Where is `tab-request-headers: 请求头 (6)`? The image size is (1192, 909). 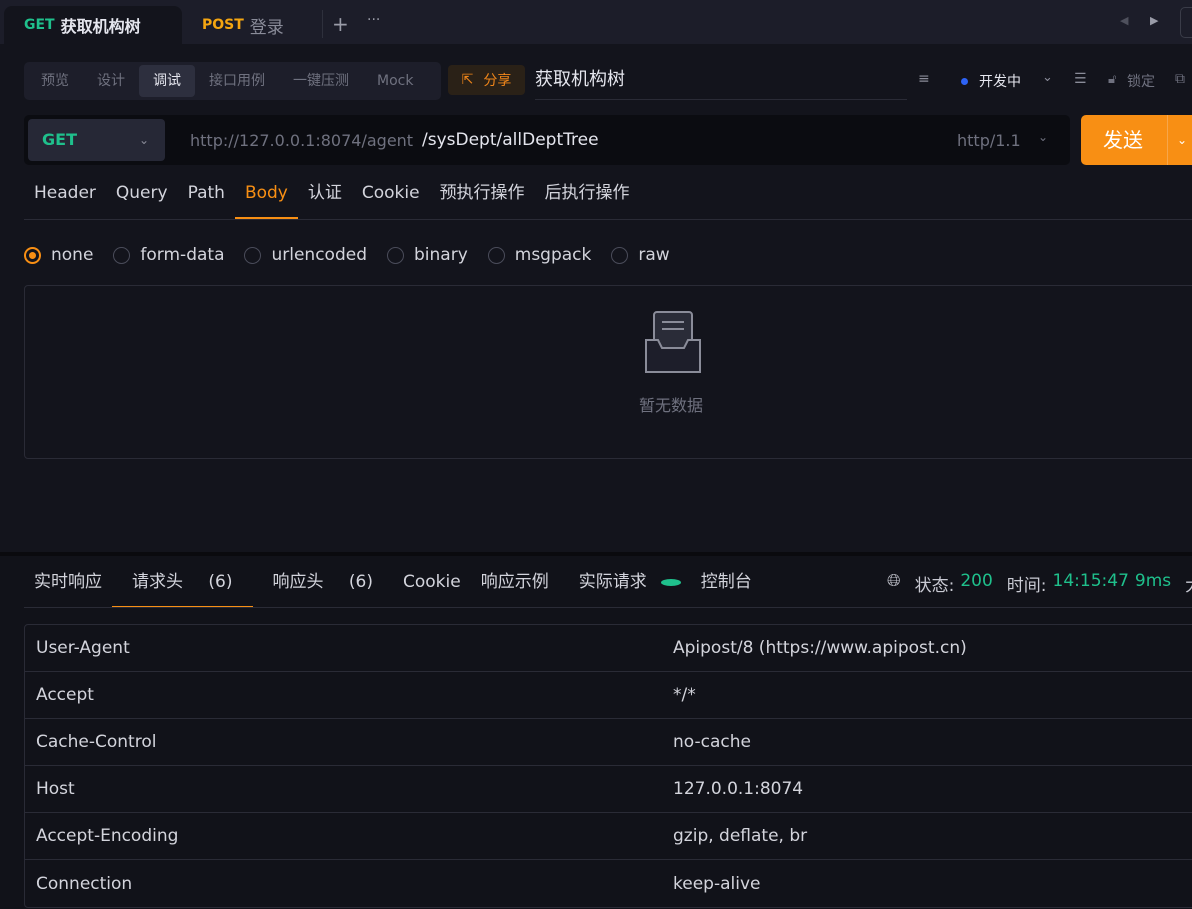 tab-request-headers: 请求头 (6) is located at coordinates (182, 585).